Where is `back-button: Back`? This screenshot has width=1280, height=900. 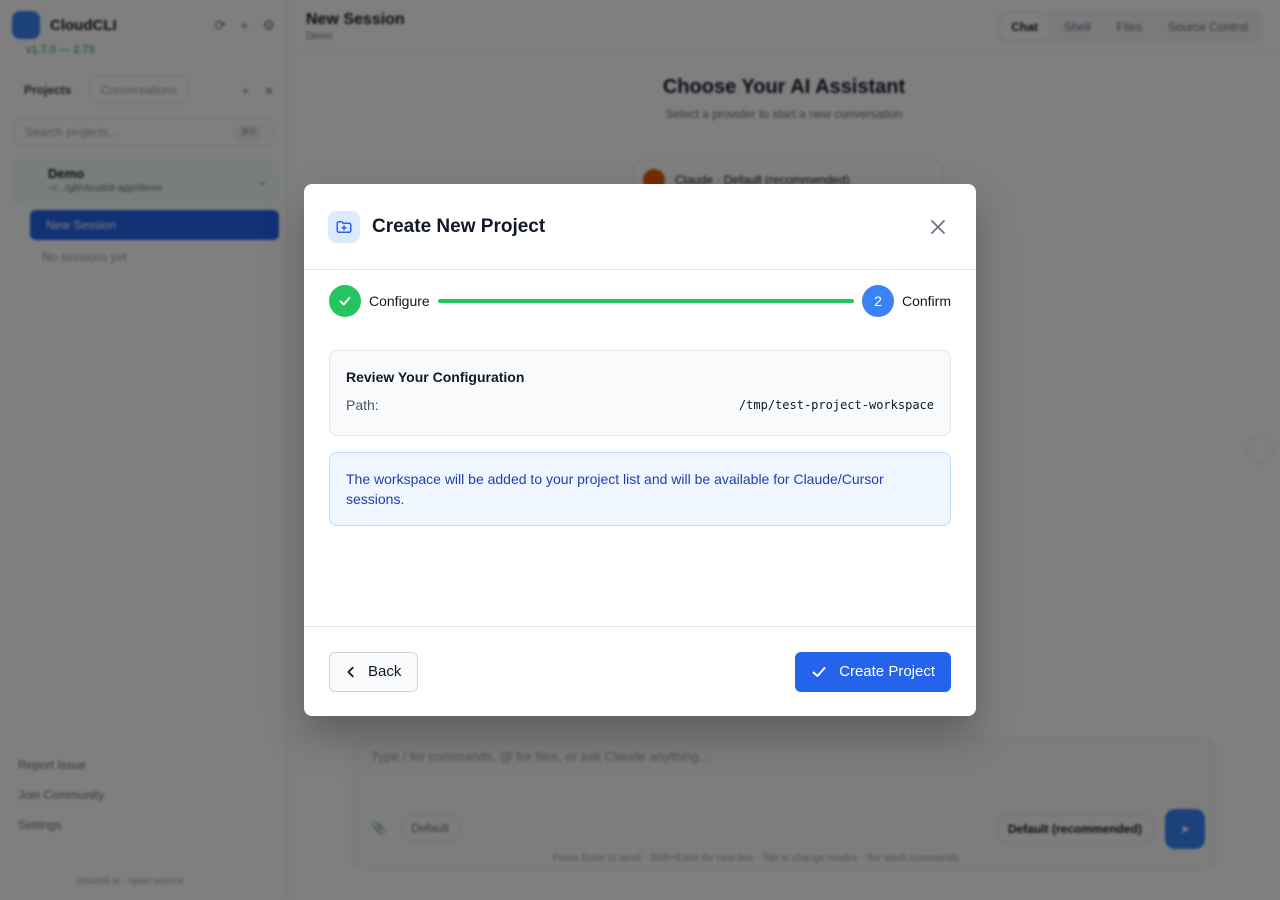 back-button: Back is located at coordinates (374, 671).